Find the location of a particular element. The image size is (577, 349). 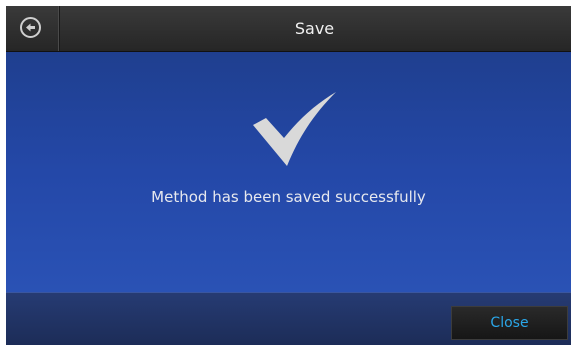

checkmark-icon is located at coordinates (295, 132).